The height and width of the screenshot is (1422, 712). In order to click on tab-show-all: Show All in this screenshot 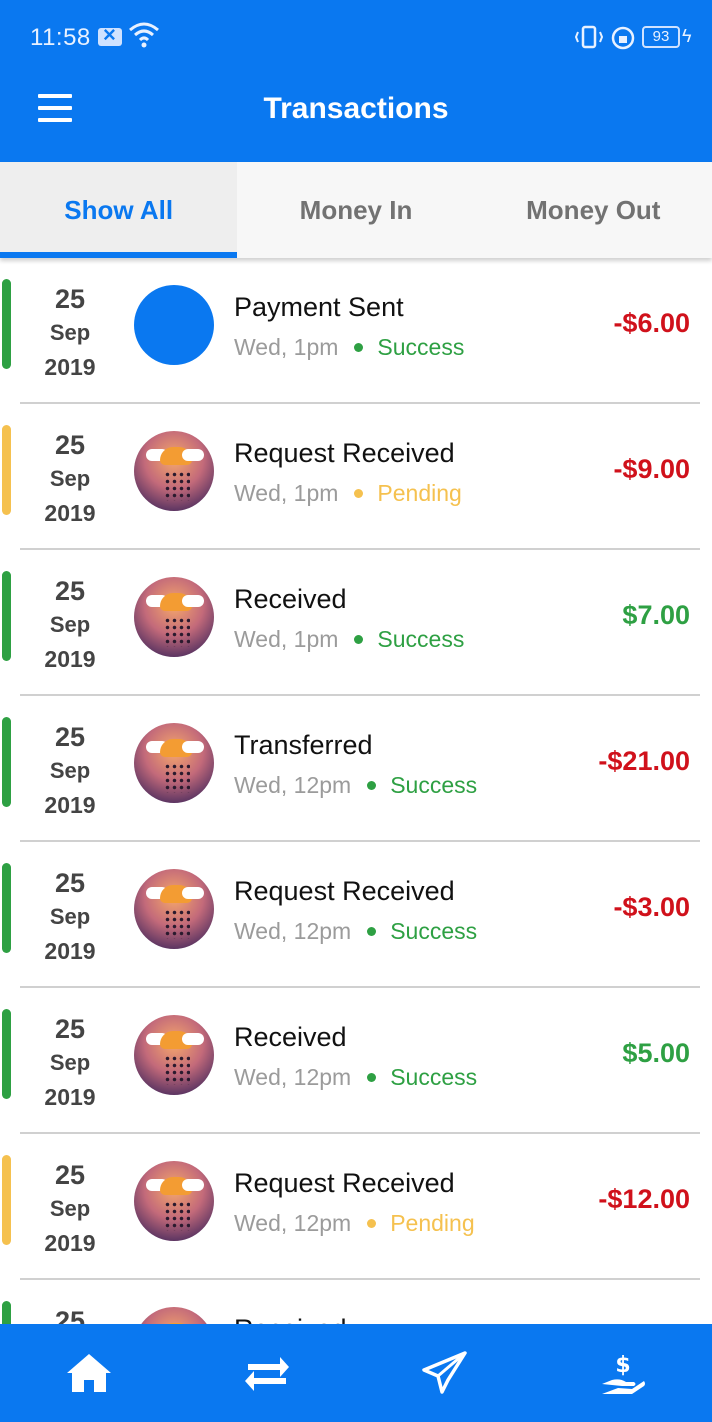, I will do `click(119, 210)`.